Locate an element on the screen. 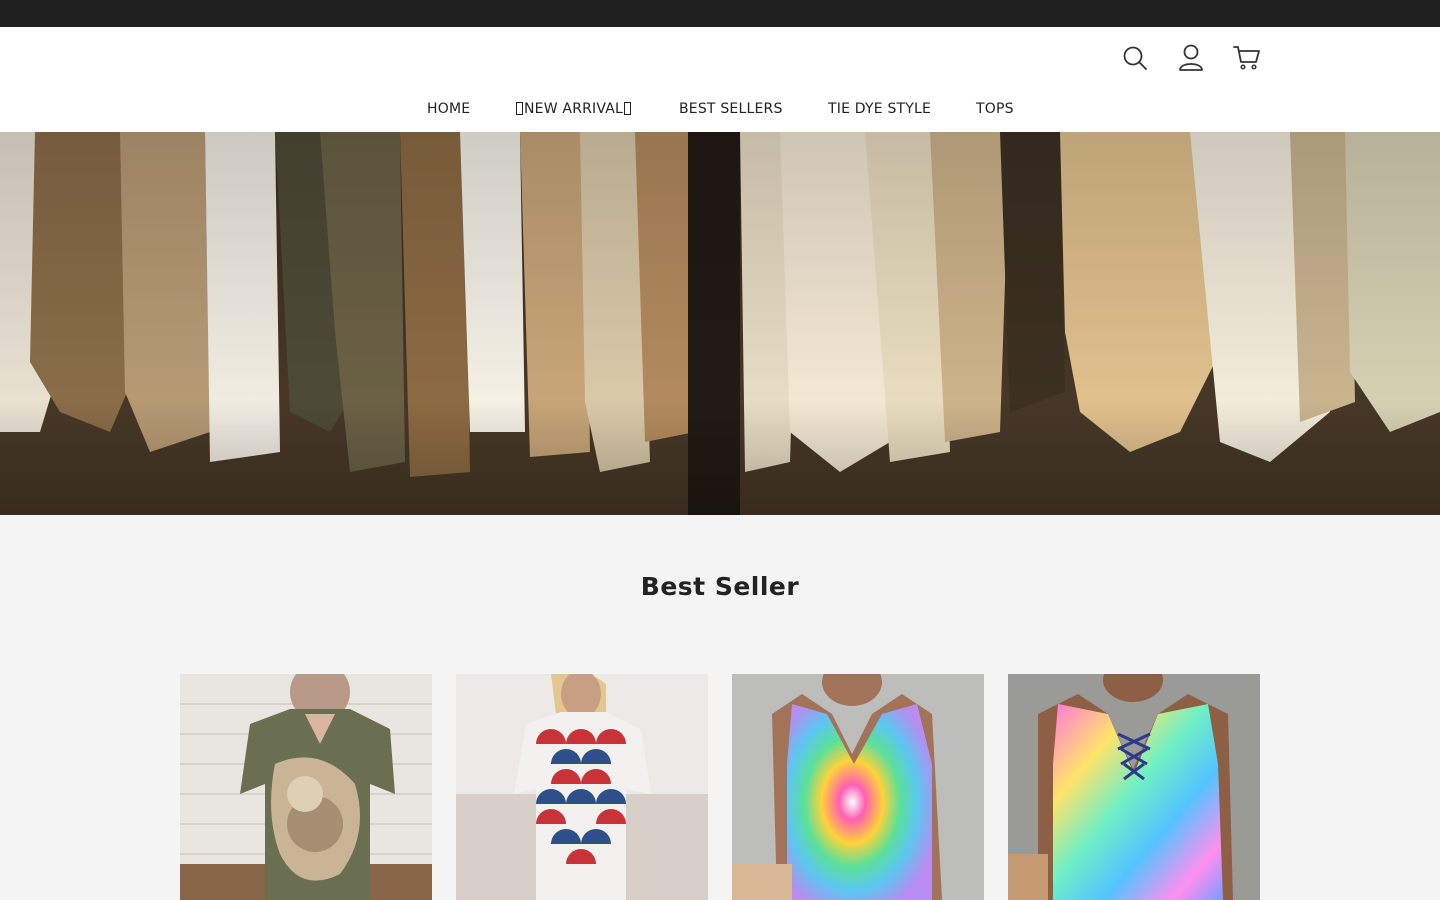 The image size is (1440, 900). search-icon is located at coordinates (1135, 58).